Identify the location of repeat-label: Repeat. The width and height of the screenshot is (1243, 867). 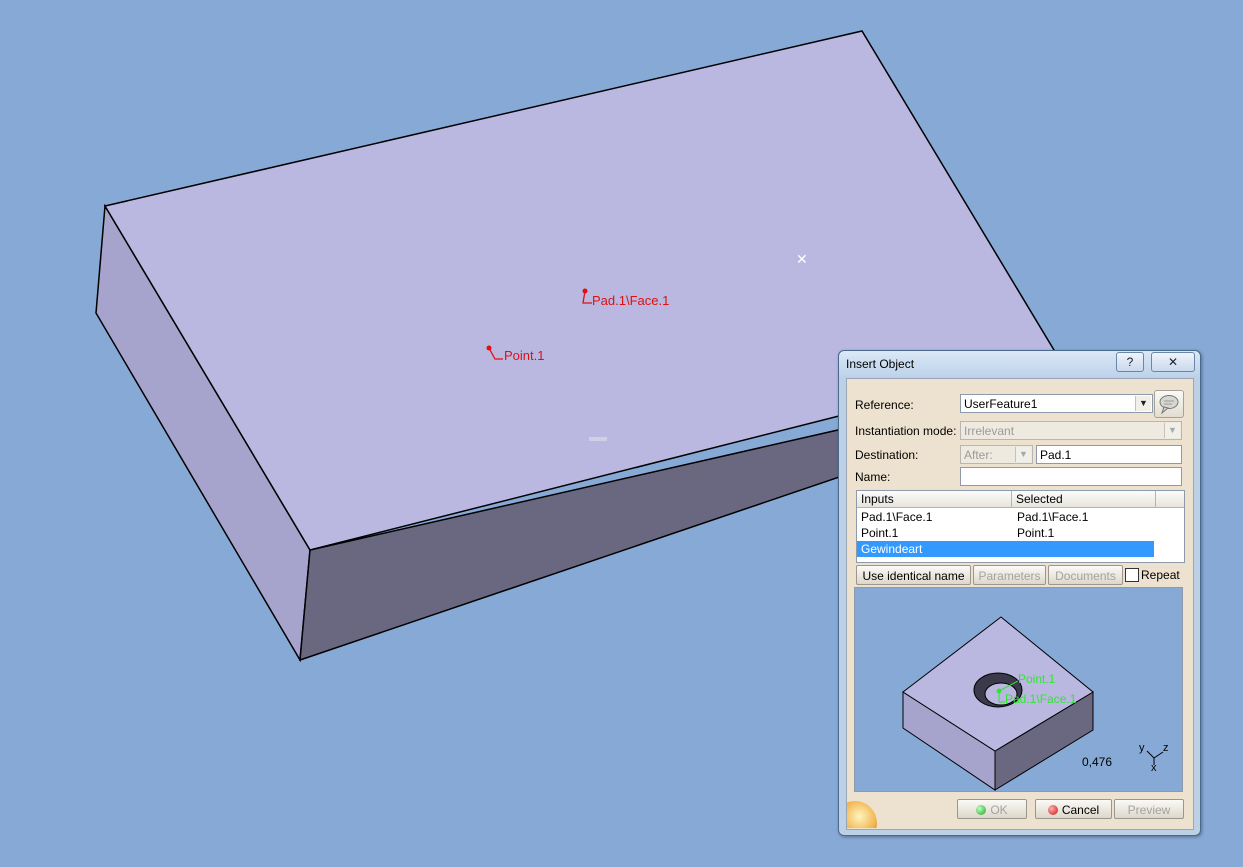
(1160, 575).